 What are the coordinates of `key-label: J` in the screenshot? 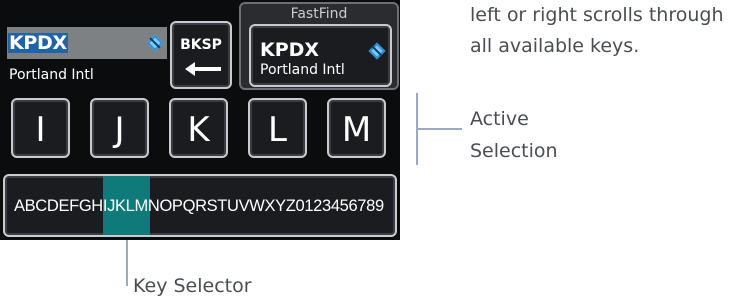 It's located at (119, 130).